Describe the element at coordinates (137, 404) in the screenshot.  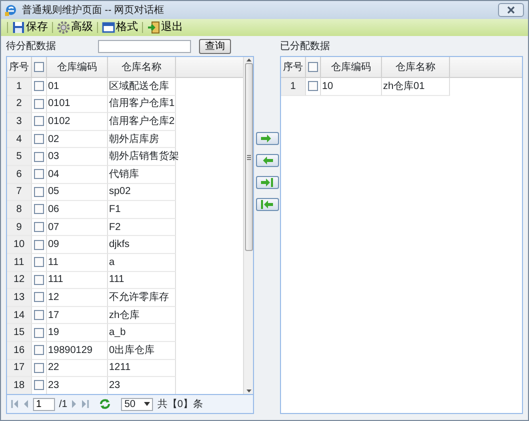
I see `page-size-select: 50` at that location.